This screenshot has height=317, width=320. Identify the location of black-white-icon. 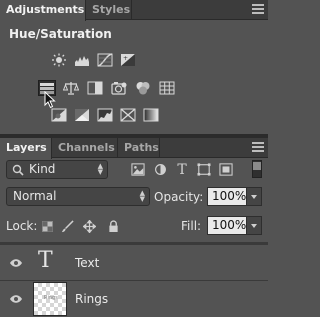
(95, 88).